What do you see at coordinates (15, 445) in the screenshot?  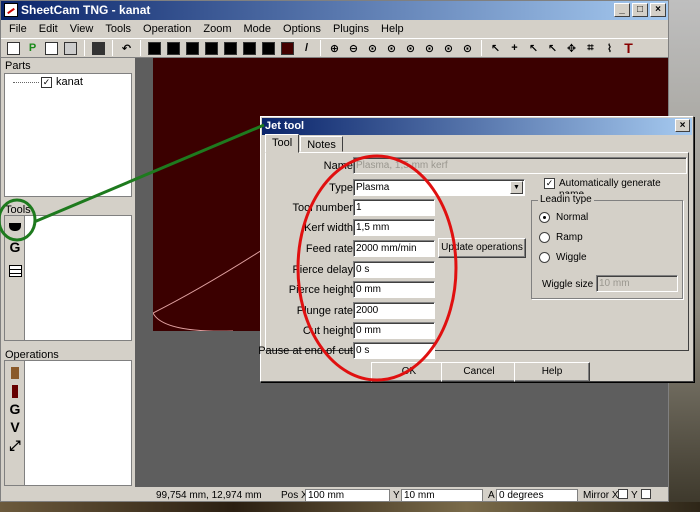 I see `line-operation-icon: ⤢` at bounding box center [15, 445].